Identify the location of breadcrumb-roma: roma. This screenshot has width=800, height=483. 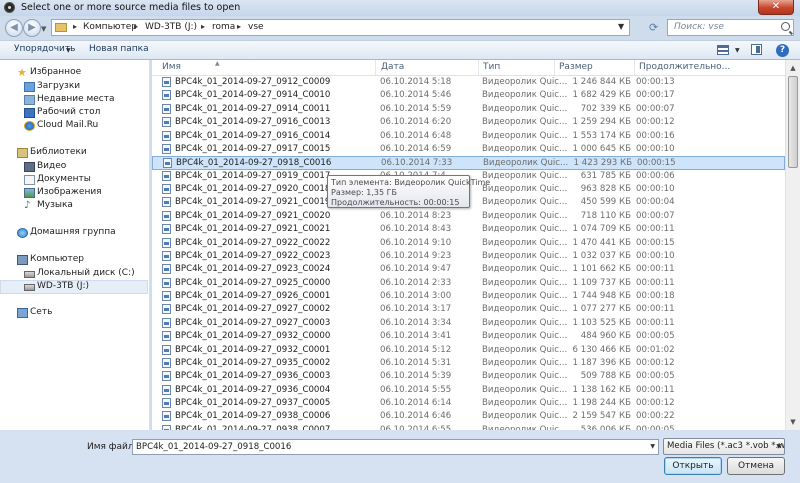
(223, 27).